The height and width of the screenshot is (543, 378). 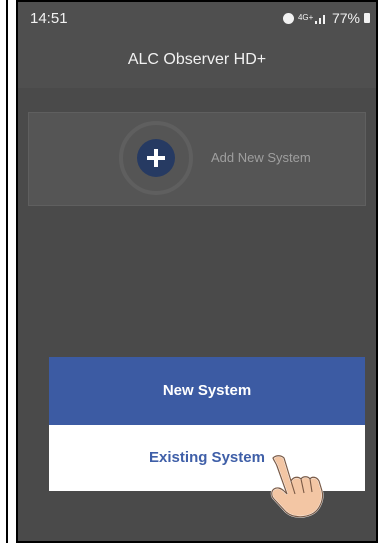 I want to click on new-system-button: New System, so click(x=207, y=391).